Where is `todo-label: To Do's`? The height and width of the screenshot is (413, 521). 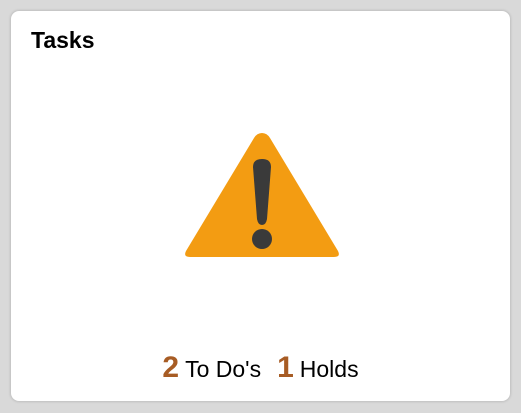
todo-label: To Do's is located at coordinates (223, 369).